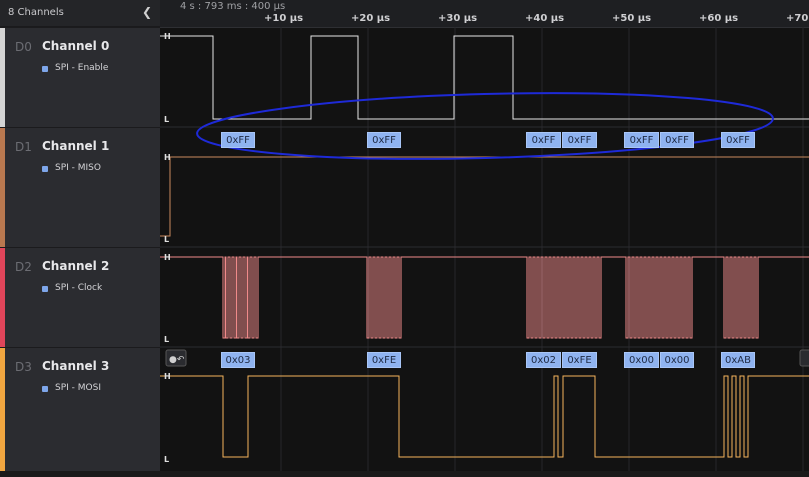 The image size is (809, 477). What do you see at coordinates (23, 47) in the screenshot?
I see `channel-id: D0` at bounding box center [23, 47].